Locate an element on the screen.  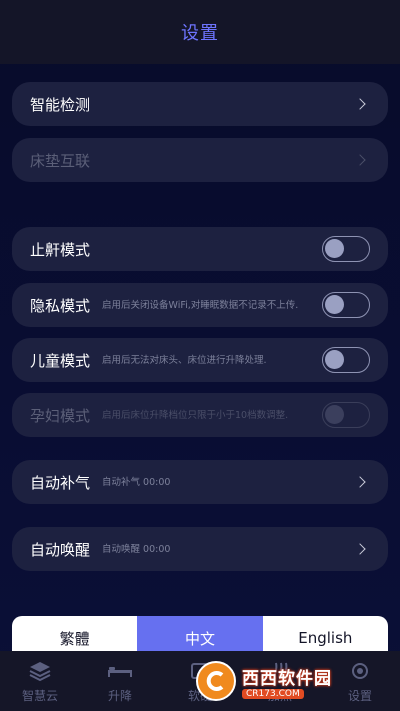
anti-snore-toggle is located at coordinates (346, 249).